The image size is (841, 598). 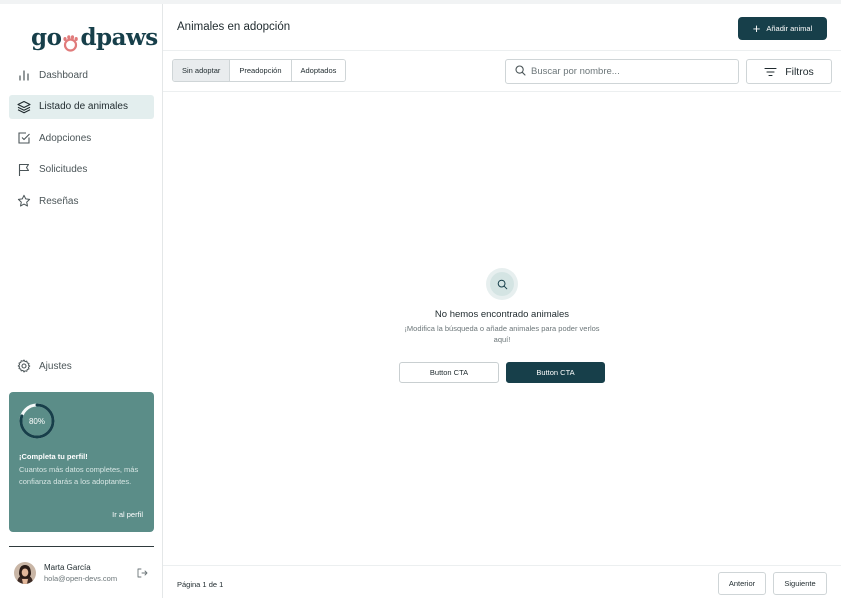 I want to click on layers-icon, so click(x=24, y=107).